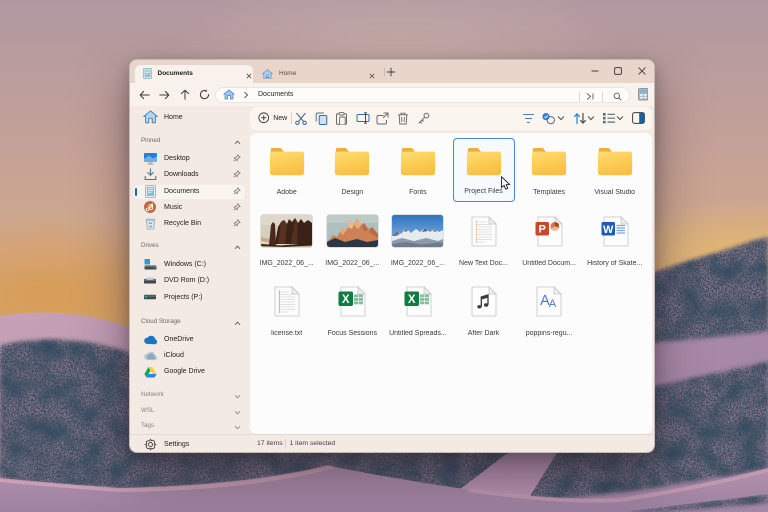 The image size is (768, 512). Describe the element at coordinates (608, 230) in the screenshot. I see `svg-text: W` at that location.